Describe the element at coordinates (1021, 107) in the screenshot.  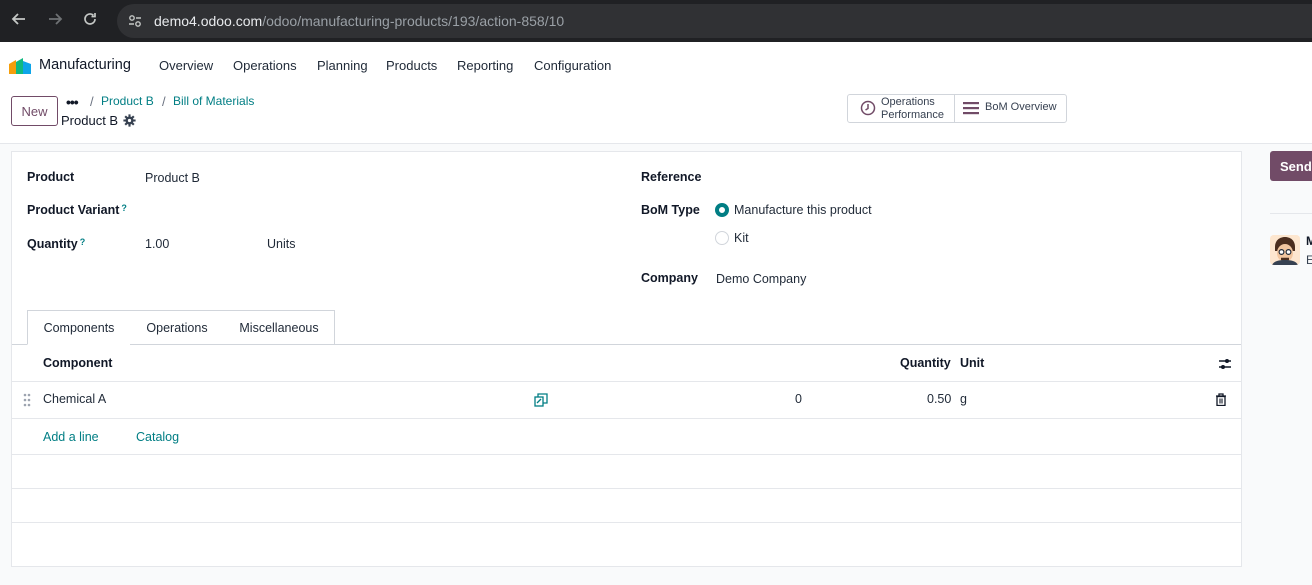
I see `bom-overview-label: BoM Overview` at that location.